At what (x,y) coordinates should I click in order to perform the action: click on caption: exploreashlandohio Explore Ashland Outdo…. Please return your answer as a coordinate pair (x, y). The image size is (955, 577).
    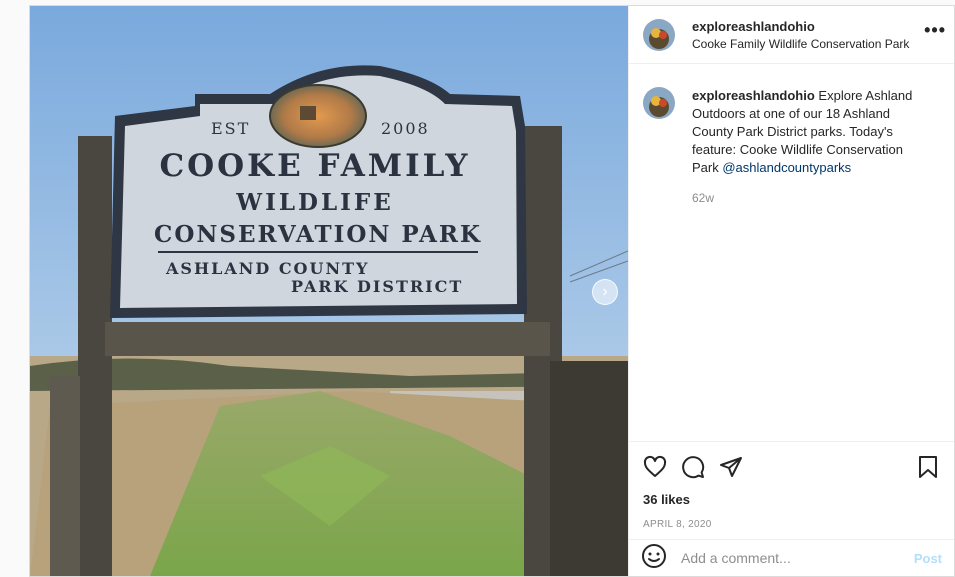
    Looking at the image, I should click on (812, 132).